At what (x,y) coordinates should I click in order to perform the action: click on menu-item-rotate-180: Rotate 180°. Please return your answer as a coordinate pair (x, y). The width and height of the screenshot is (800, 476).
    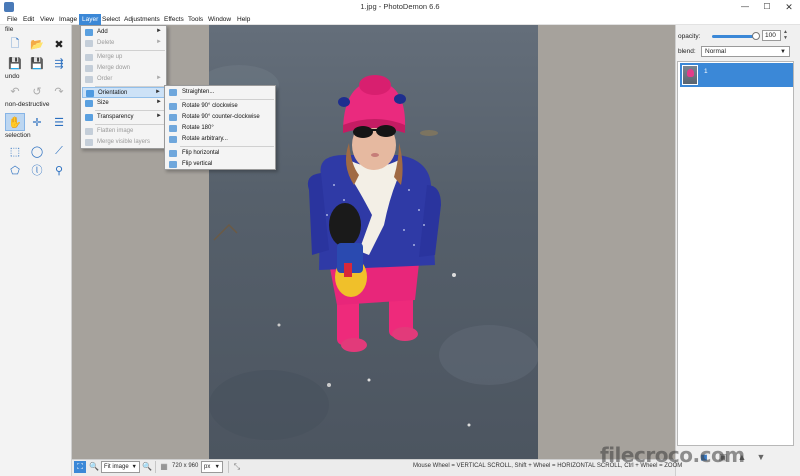
    Looking at the image, I should click on (220, 128).